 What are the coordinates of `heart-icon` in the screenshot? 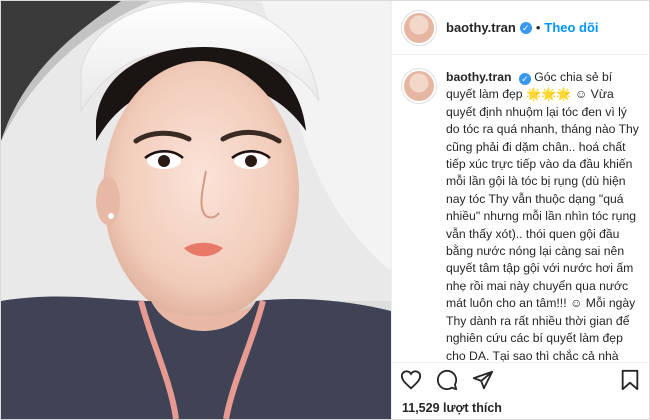 It's located at (411, 380).